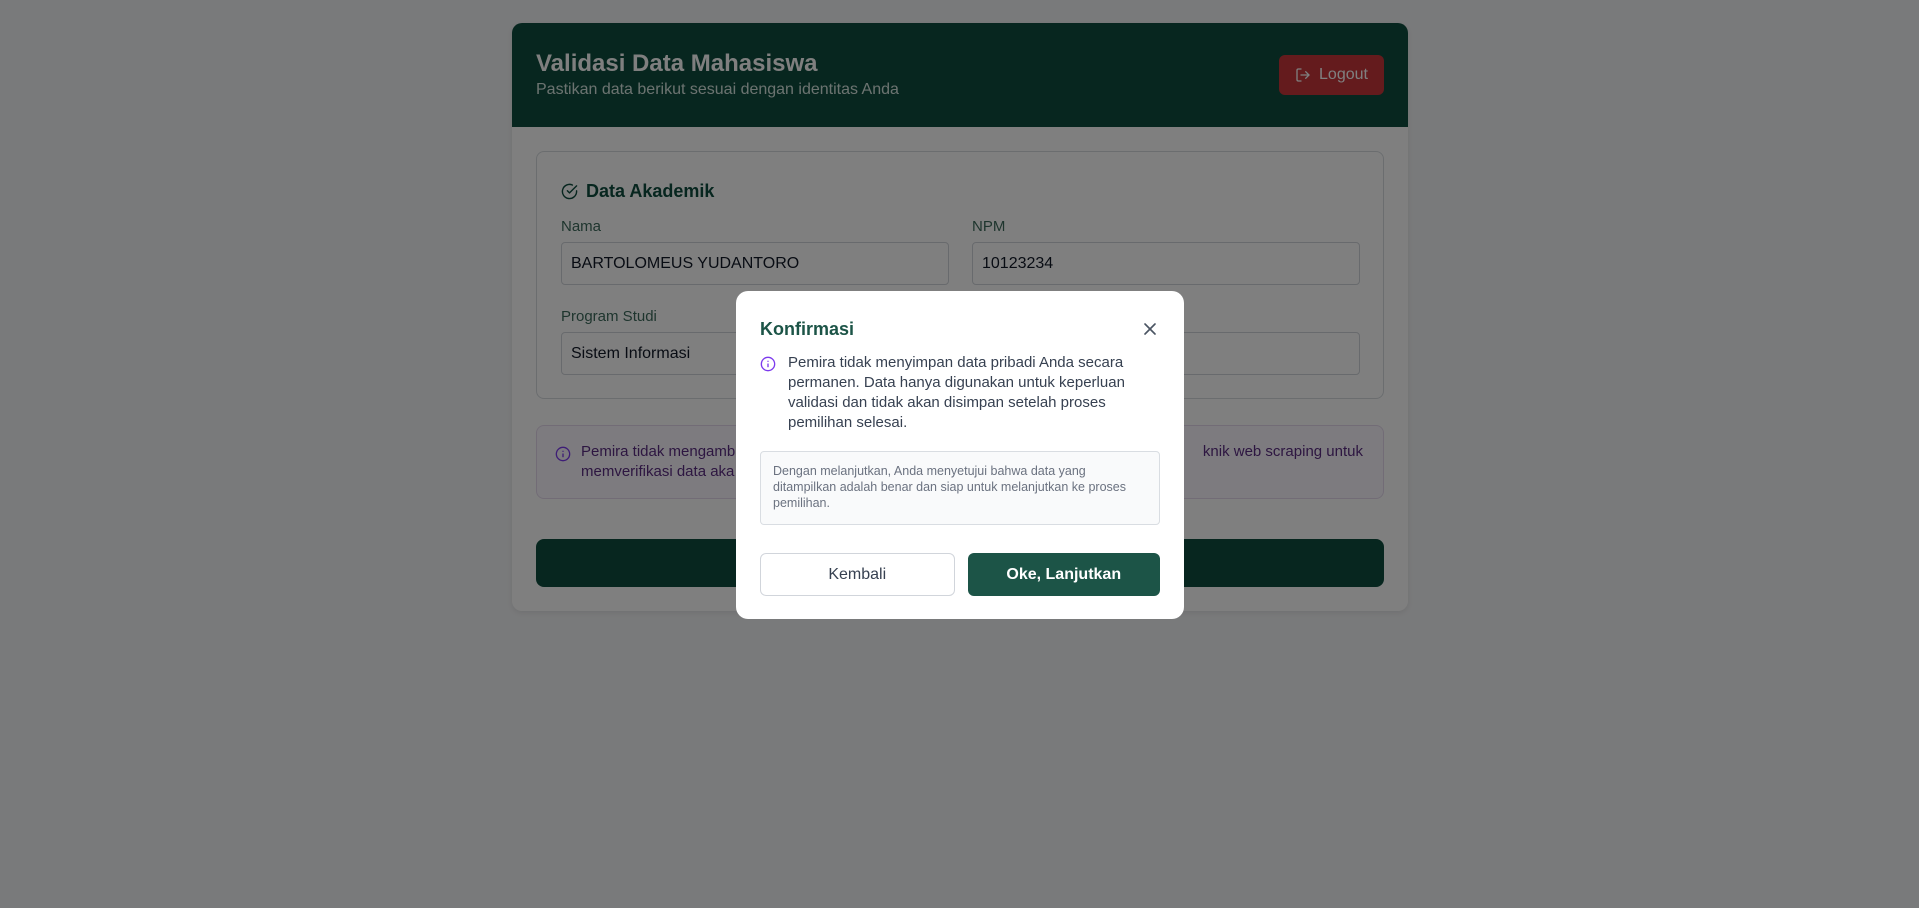 The height and width of the screenshot is (908, 1919). What do you see at coordinates (768, 364) in the screenshot?
I see `info-icon` at bounding box center [768, 364].